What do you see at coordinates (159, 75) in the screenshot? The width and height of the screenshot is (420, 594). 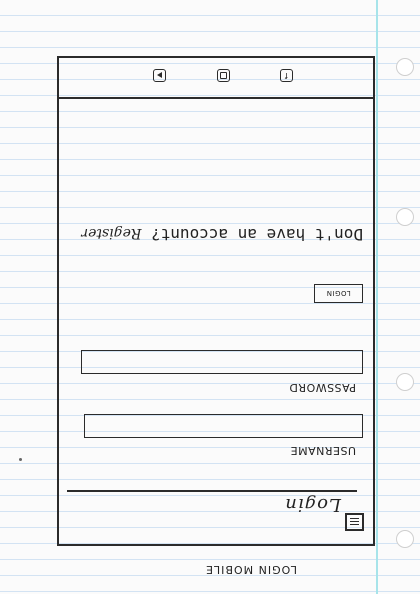 I see `play-icon` at bounding box center [159, 75].